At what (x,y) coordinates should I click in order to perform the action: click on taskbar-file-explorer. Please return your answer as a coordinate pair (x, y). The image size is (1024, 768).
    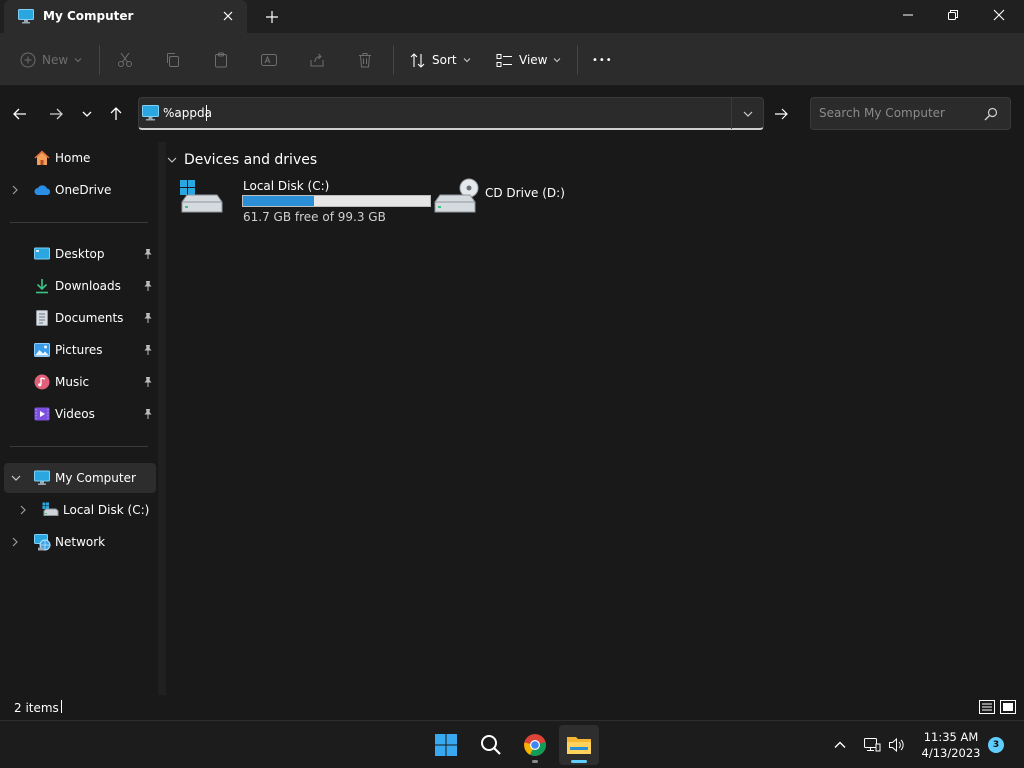
    Looking at the image, I should click on (579, 745).